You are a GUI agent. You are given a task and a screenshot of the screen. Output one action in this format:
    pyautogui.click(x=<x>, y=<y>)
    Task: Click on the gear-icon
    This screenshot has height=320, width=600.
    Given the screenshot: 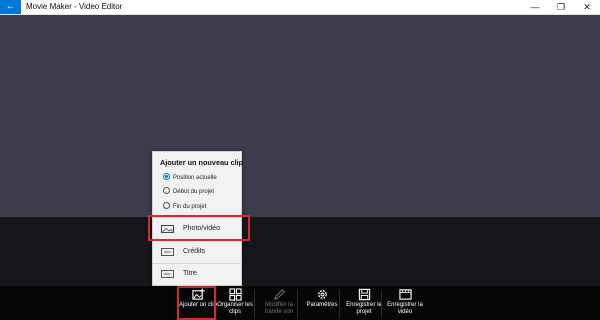 What is the action you would take?
    pyautogui.click(x=322, y=294)
    